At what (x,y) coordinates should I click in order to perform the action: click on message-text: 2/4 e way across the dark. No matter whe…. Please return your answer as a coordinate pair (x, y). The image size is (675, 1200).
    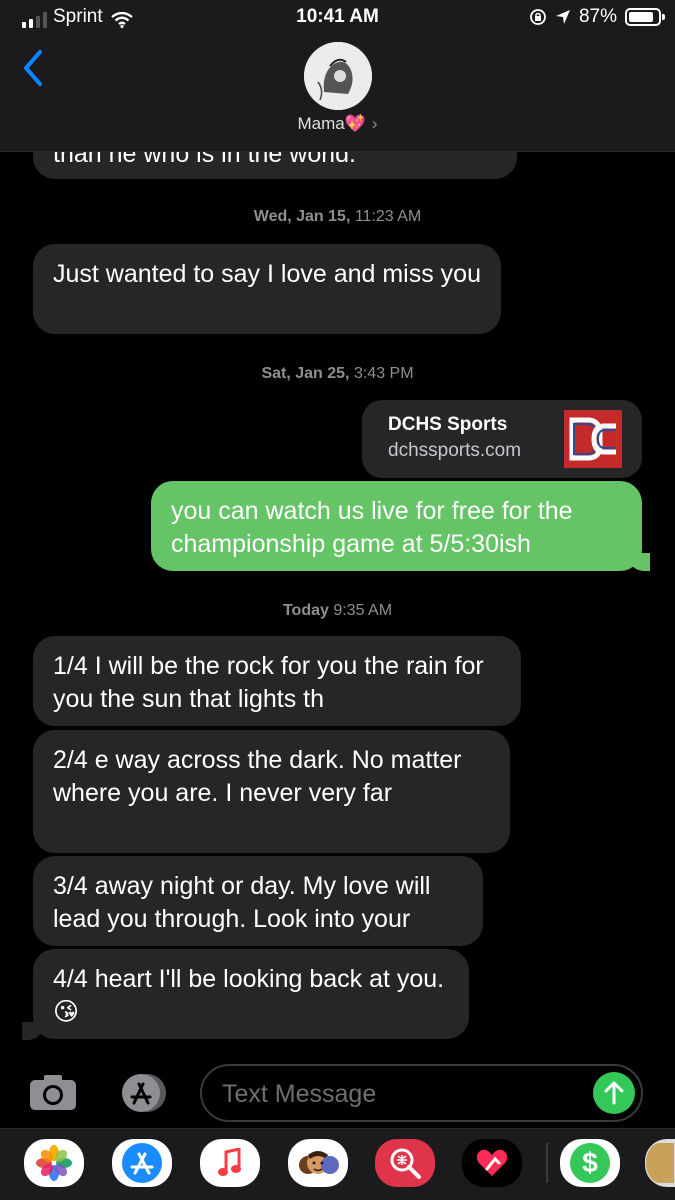
    Looking at the image, I should click on (257, 776).